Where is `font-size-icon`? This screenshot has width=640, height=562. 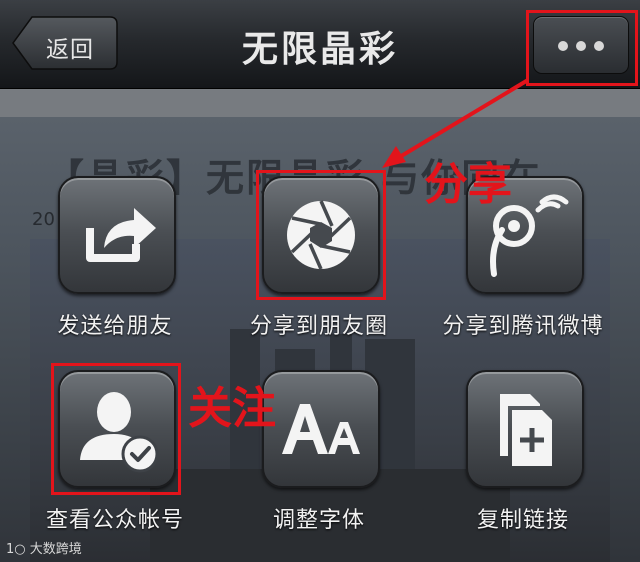 font-size-icon is located at coordinates (321, 429).